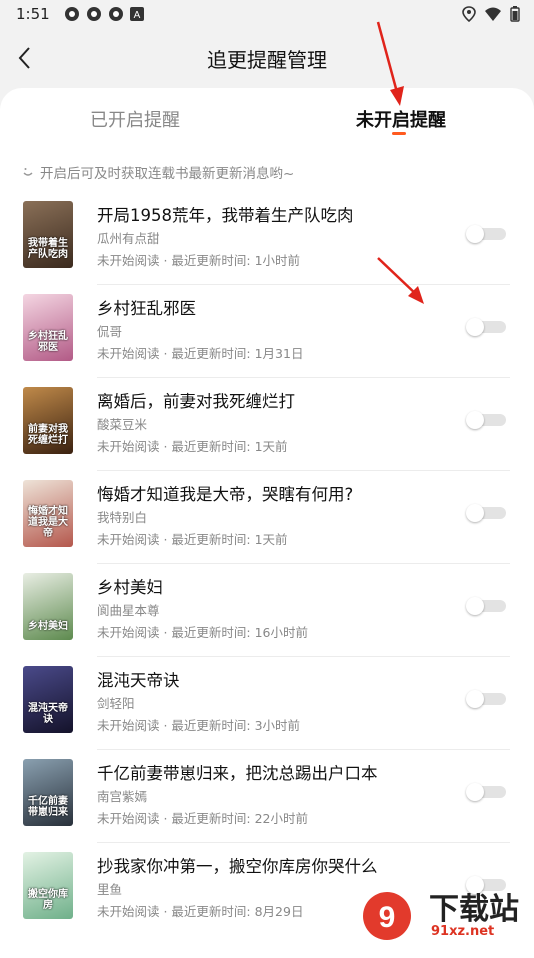 The height and width of the screenshot is (958, 534). I want to click on system-icons, so click(491, 14).